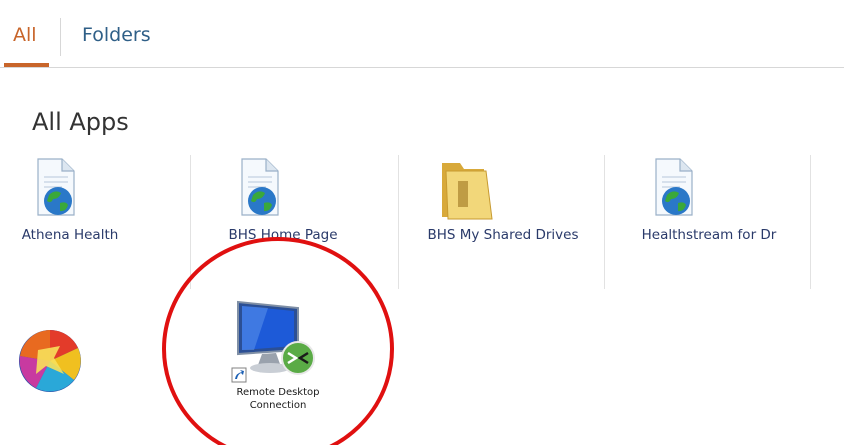  Describe the element at coordinates (278, 399) in the screenshot. I see `remote-desktop-label: Remote Desktop Connection` at that location.